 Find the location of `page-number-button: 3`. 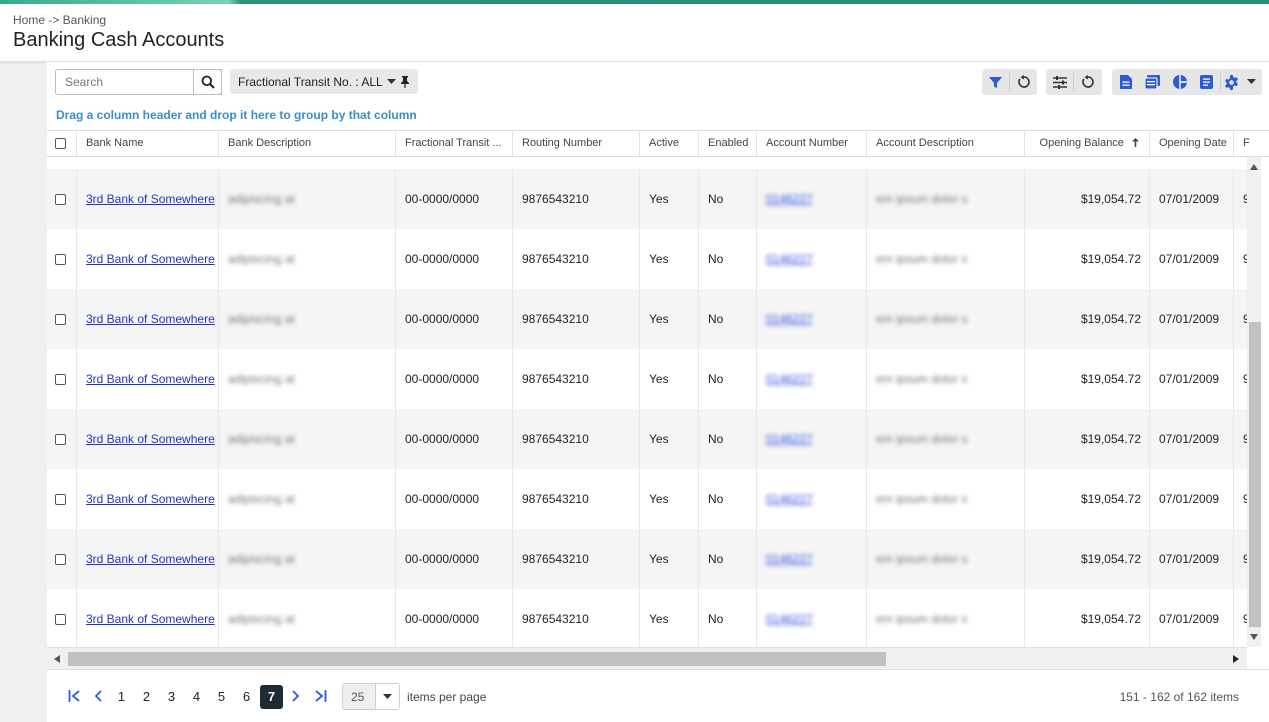

page-number-button: 3 is located at coordinates (171, 697).